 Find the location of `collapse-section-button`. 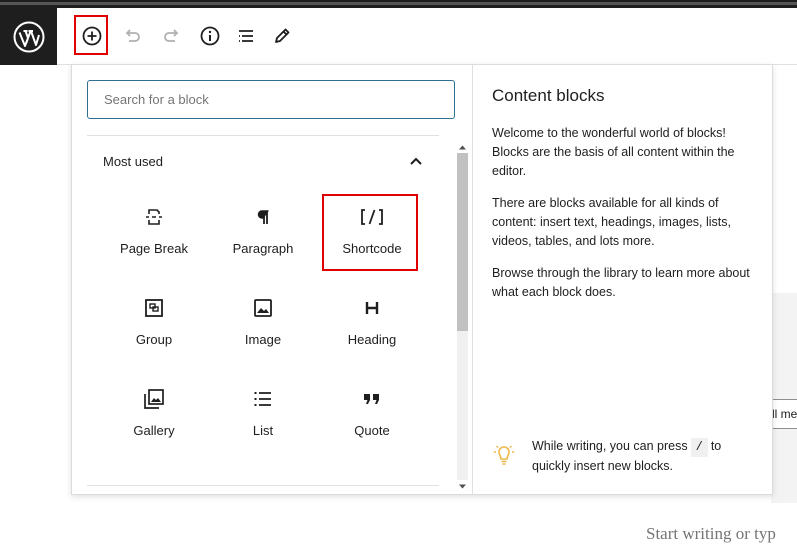

collapse-section-button is located at coordinates (416, 161).